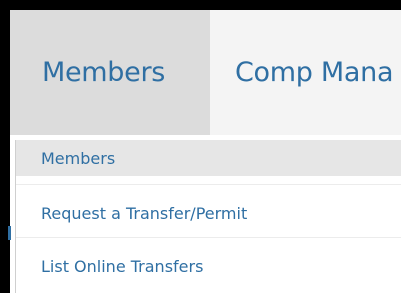 This screenshot has width=401, height=293. Describe the element at coordinates (208, 158) in the screenshot. I see `dropdown-item-members: Members` at that location.